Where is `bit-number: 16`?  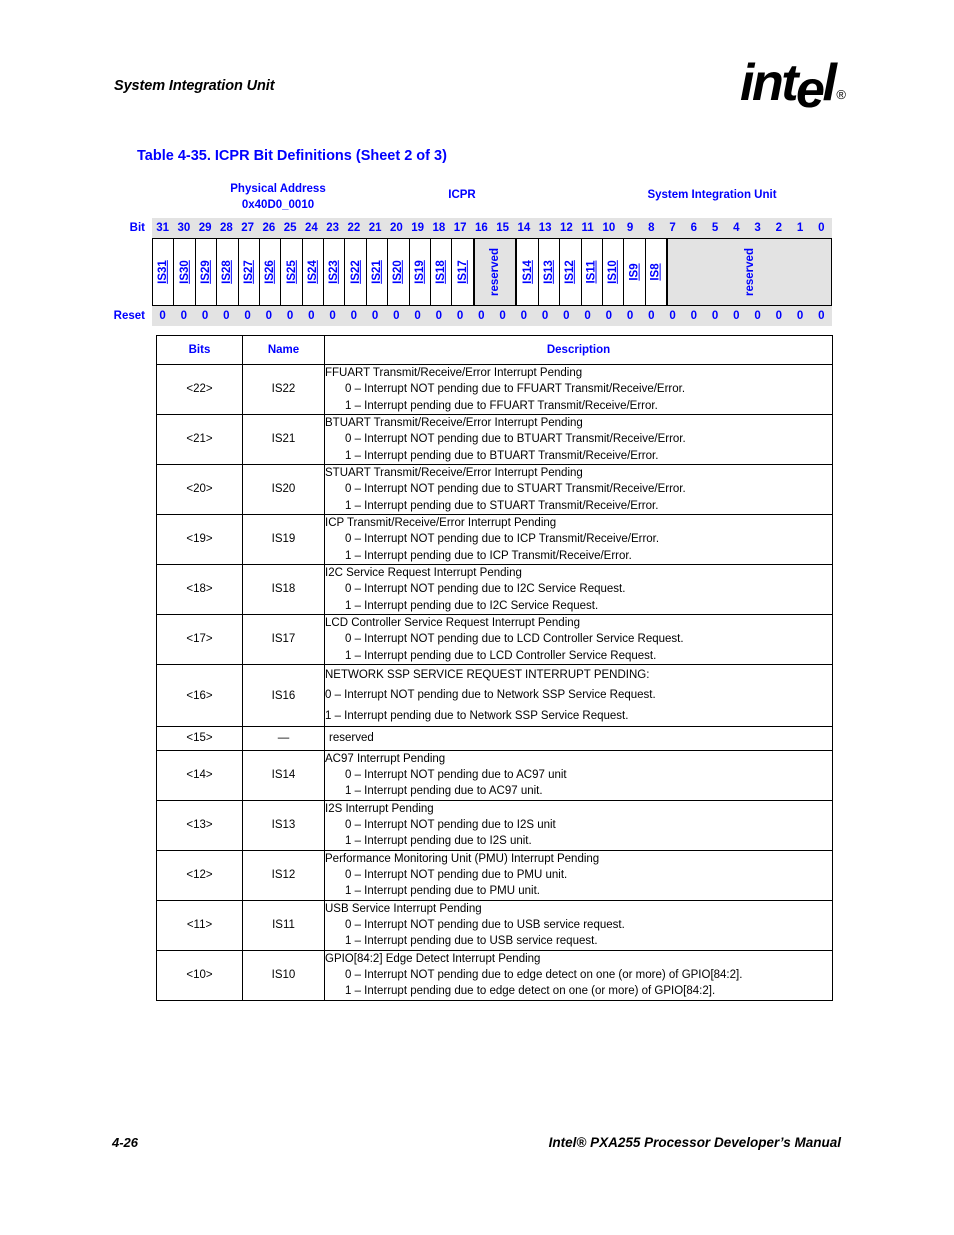 bit-number: 16 is located at coordinates (481, 228).